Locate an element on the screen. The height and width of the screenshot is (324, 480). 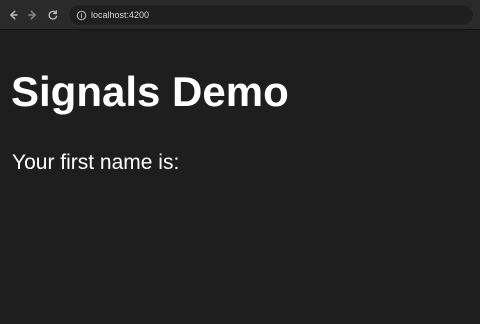
site-info-icon is located at coordinates (81, 15).